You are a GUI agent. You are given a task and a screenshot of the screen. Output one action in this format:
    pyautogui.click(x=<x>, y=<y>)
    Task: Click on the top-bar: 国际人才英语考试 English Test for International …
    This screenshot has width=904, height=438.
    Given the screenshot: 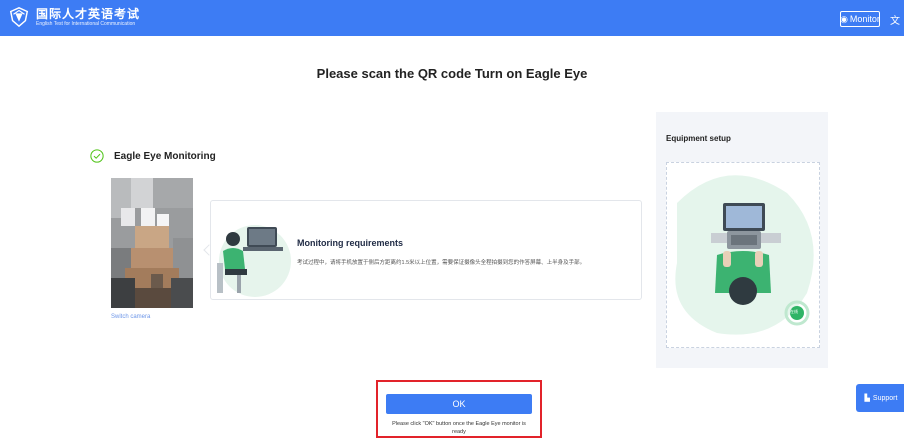 What is the action you would take?
    pyautogui.click(x=452, y=18)
    